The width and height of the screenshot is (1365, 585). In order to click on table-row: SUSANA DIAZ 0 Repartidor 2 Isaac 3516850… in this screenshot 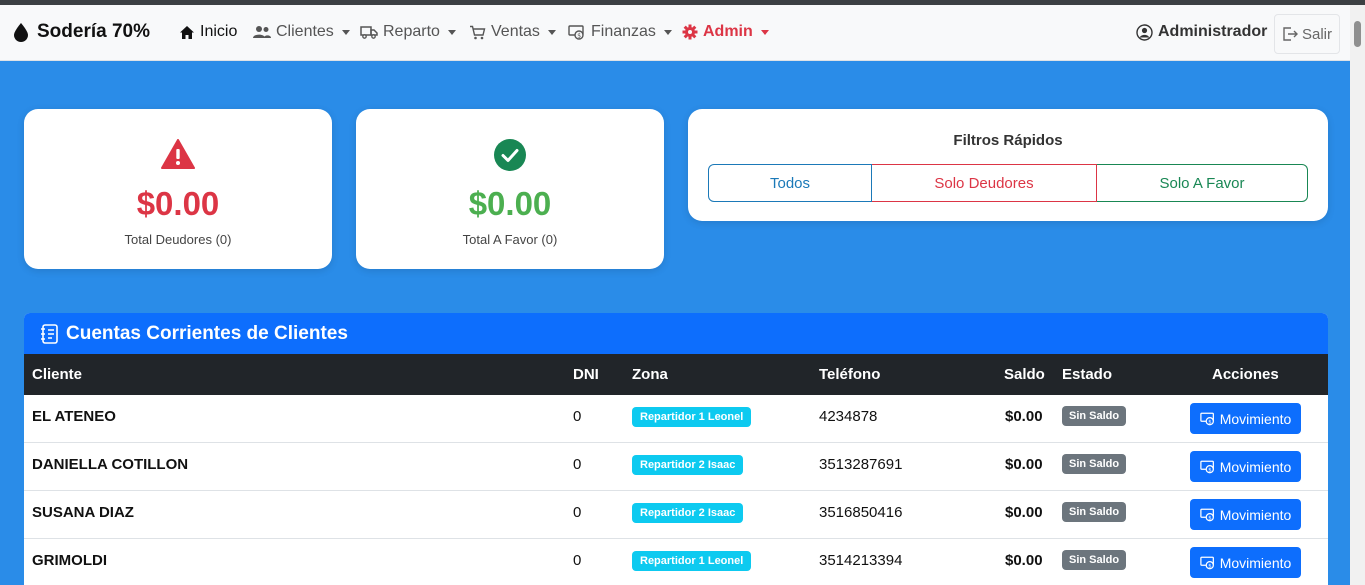, I will do `click(676, 515)`.